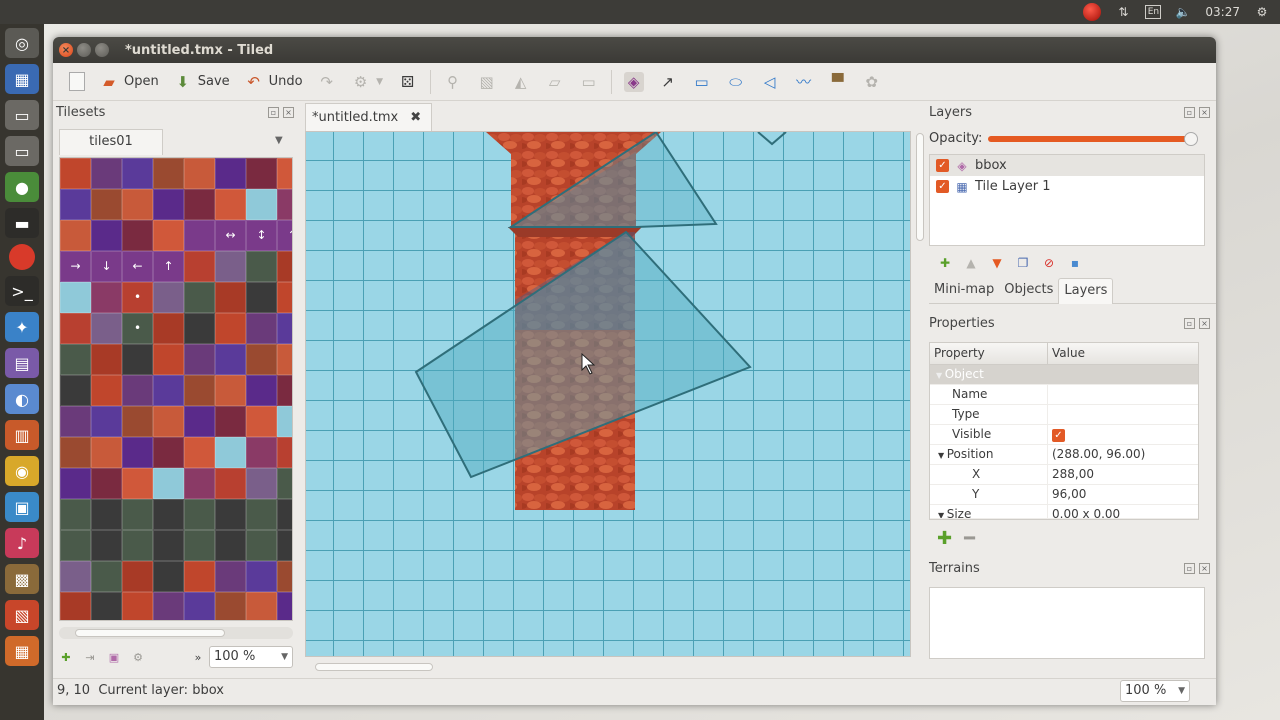  I want to click on dash-icon: ◎, so click(22, 43).